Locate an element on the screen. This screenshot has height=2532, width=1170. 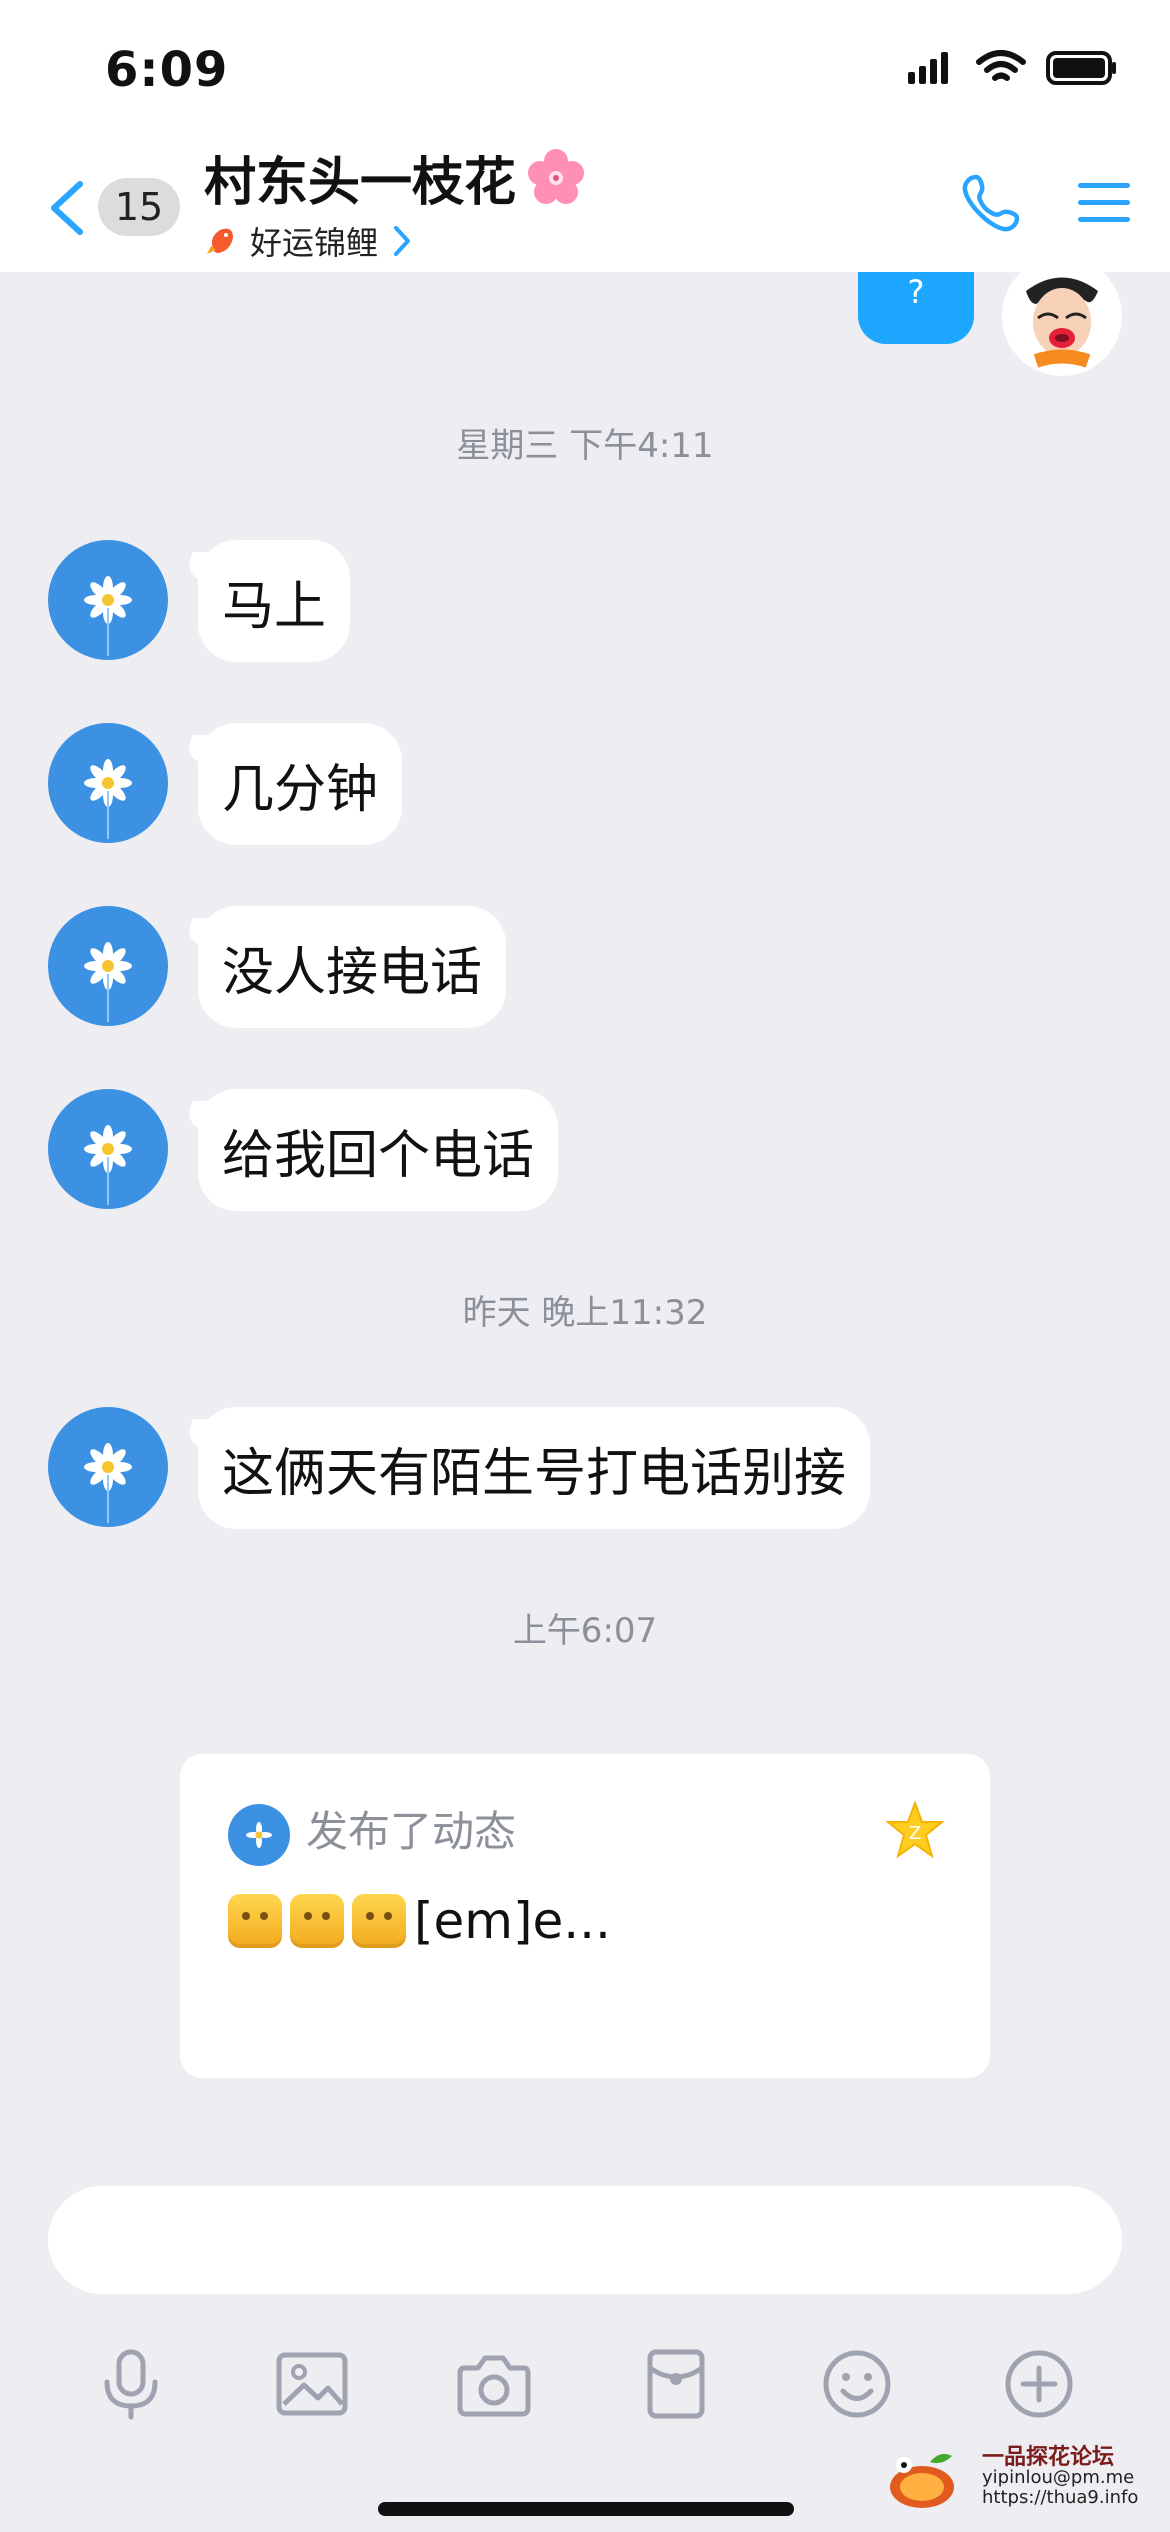
chat-title: 村东头一枝花 is located at coordinates (396, 177).